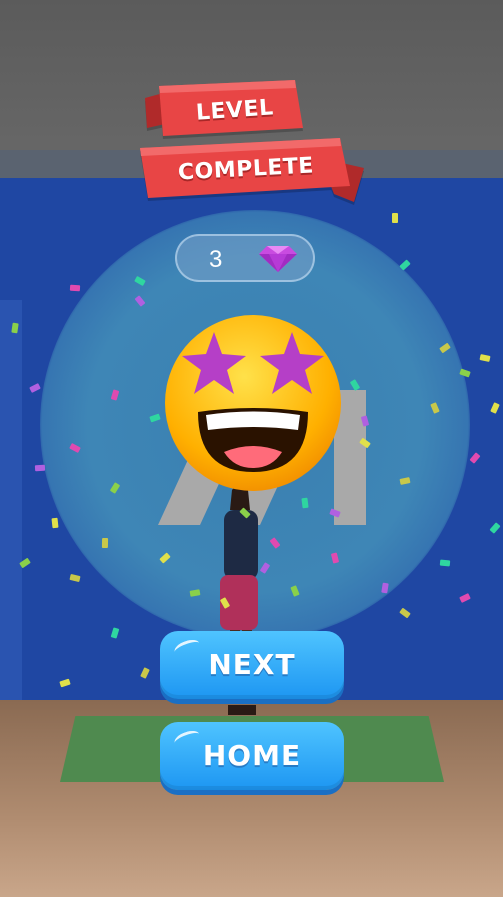 This screenshot has height=897, width=503. What do you see at coordinates (11, 510) in the screenshot?
I see `side-wall` at bounding box center [11, 510].